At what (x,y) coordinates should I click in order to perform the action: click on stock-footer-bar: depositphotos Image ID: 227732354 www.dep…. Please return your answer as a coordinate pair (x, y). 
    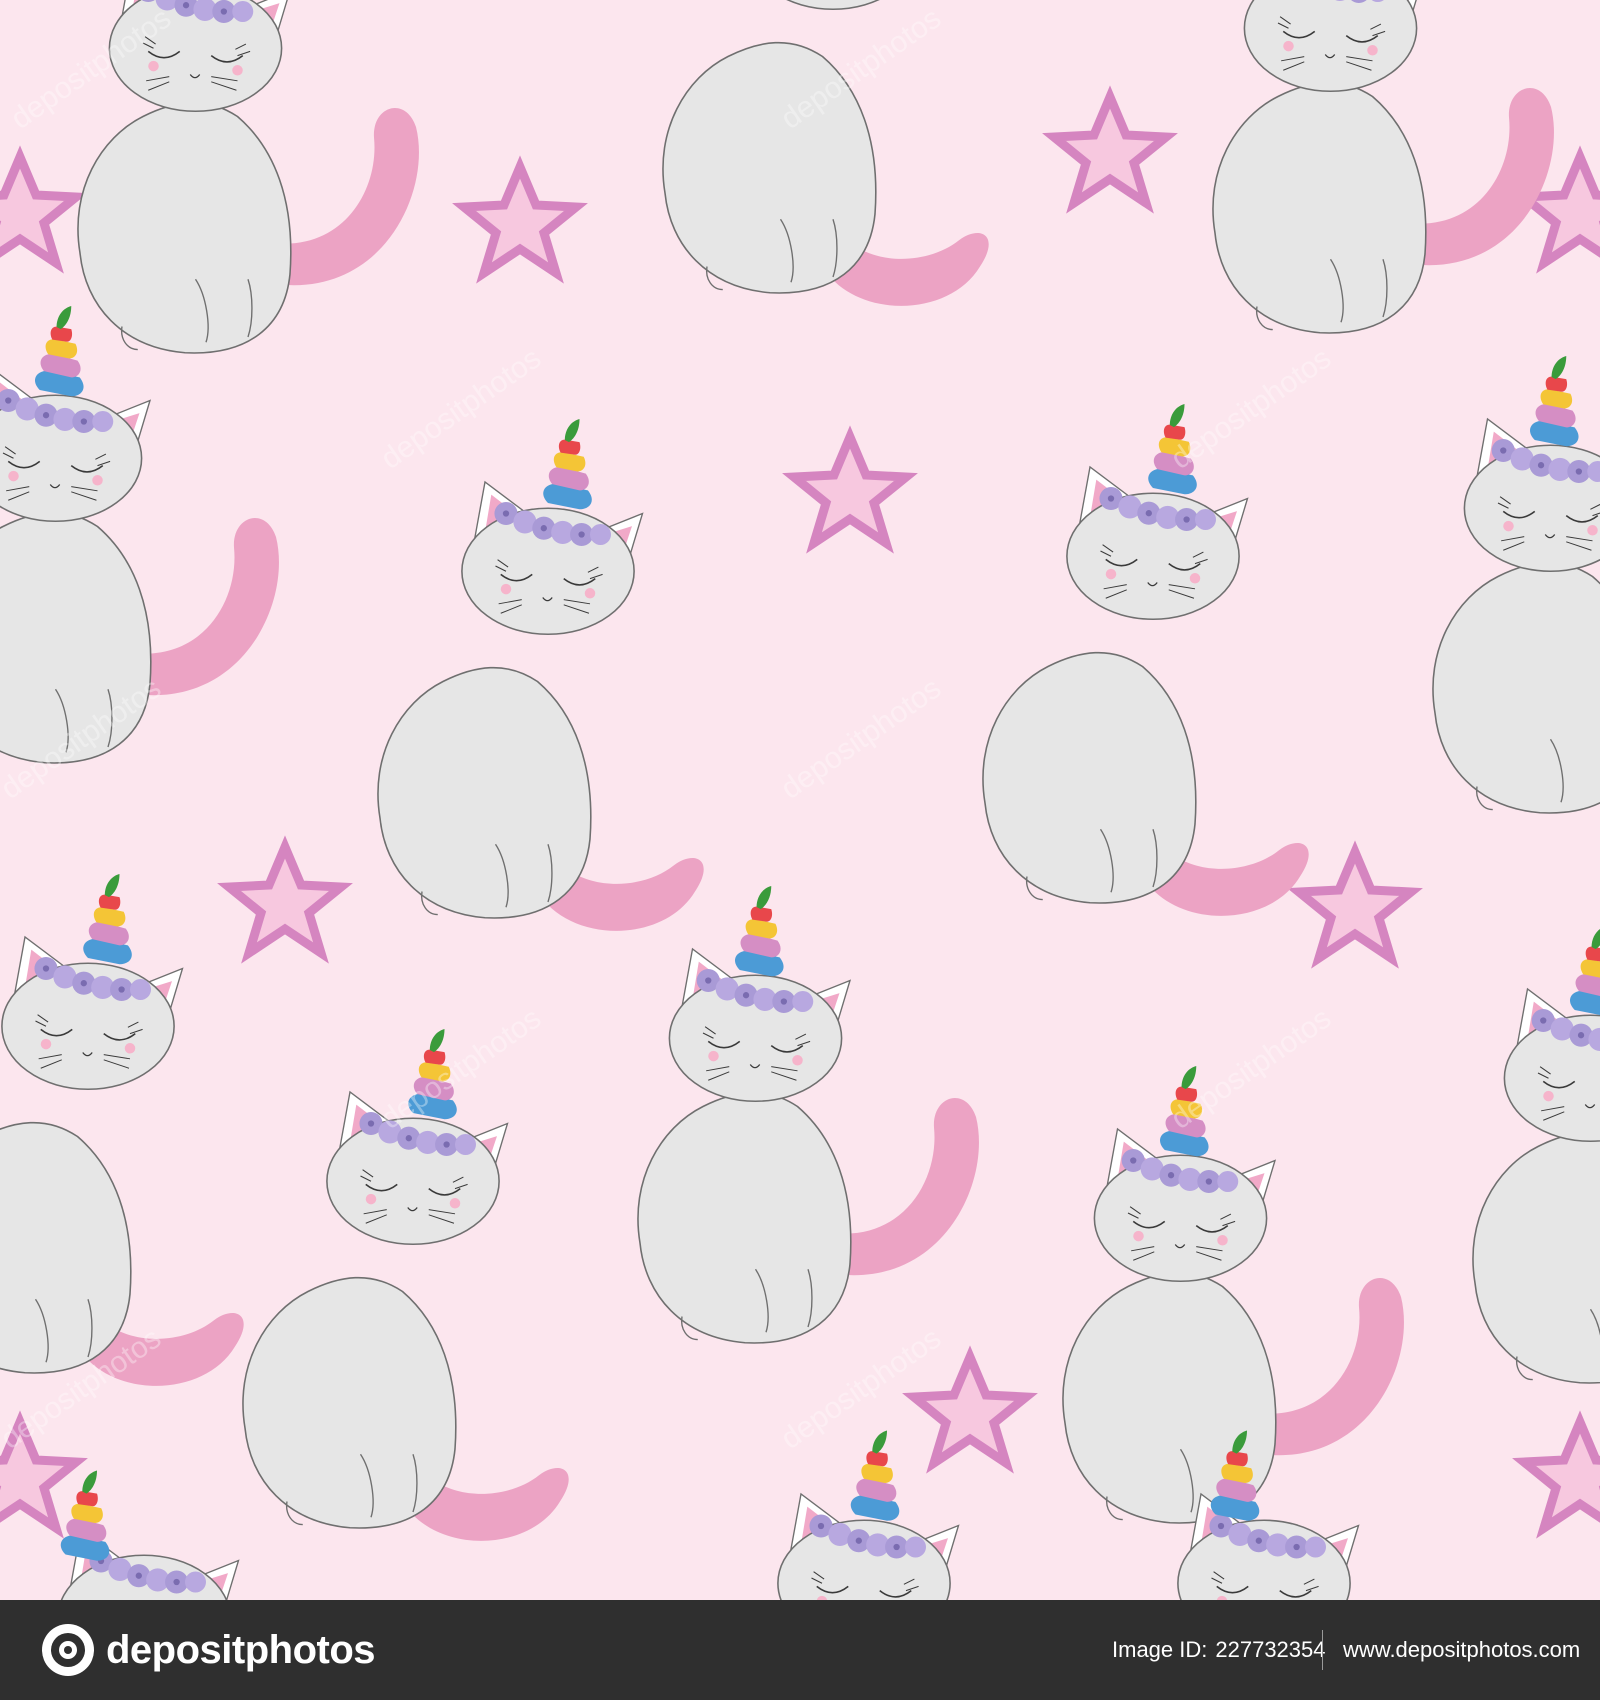
    Looking at the image, I should click on (800, 1650).